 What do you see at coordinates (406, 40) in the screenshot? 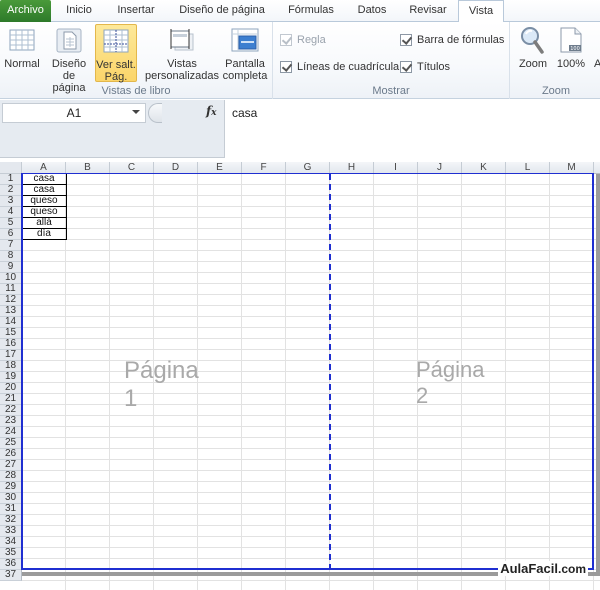
I see `checkbox-barra-box` at bounding box center [406, 40].